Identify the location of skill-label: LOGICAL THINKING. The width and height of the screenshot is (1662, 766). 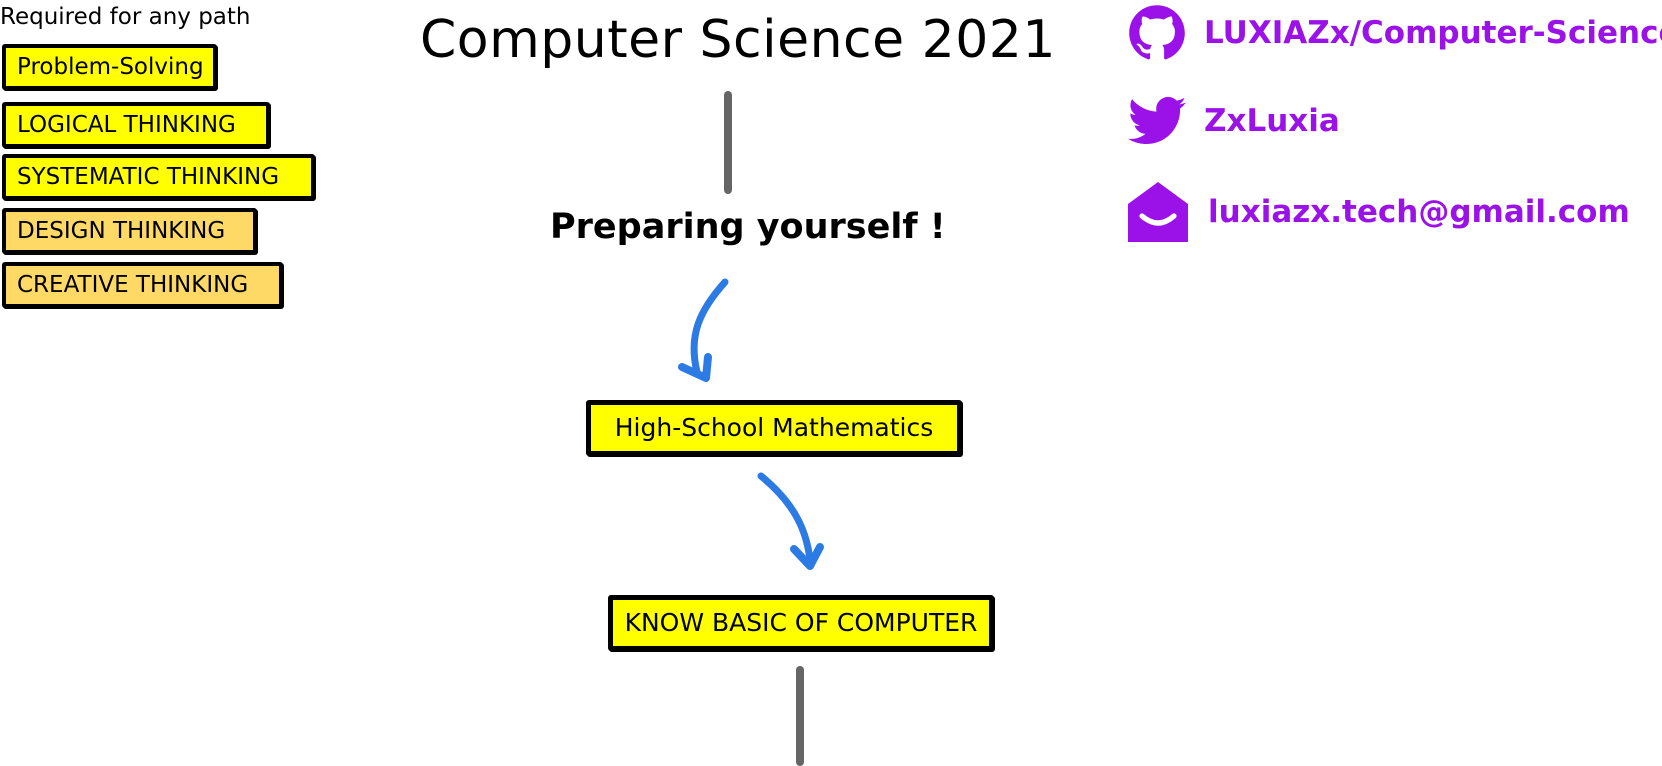
(126, 125).